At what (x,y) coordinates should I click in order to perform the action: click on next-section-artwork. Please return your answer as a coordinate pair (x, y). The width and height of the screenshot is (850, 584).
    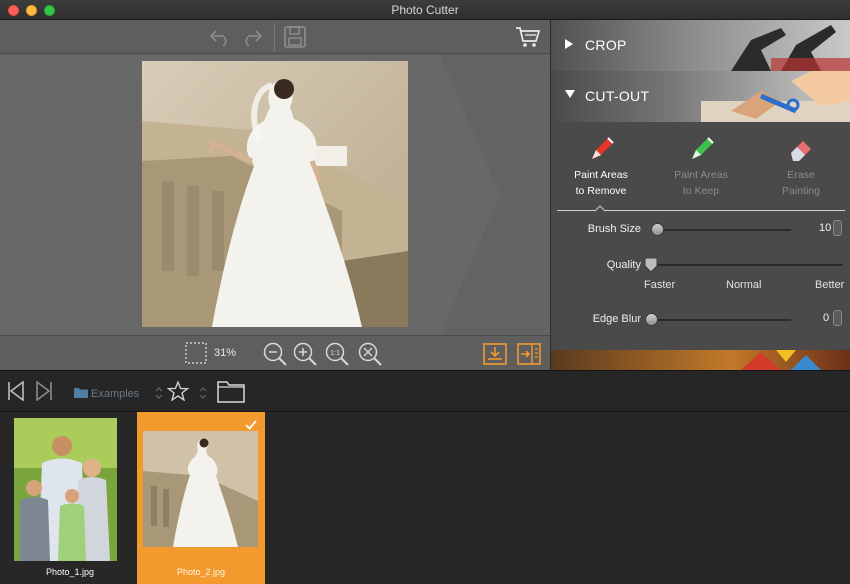
    Looking at the image, I should click on (781, 360).